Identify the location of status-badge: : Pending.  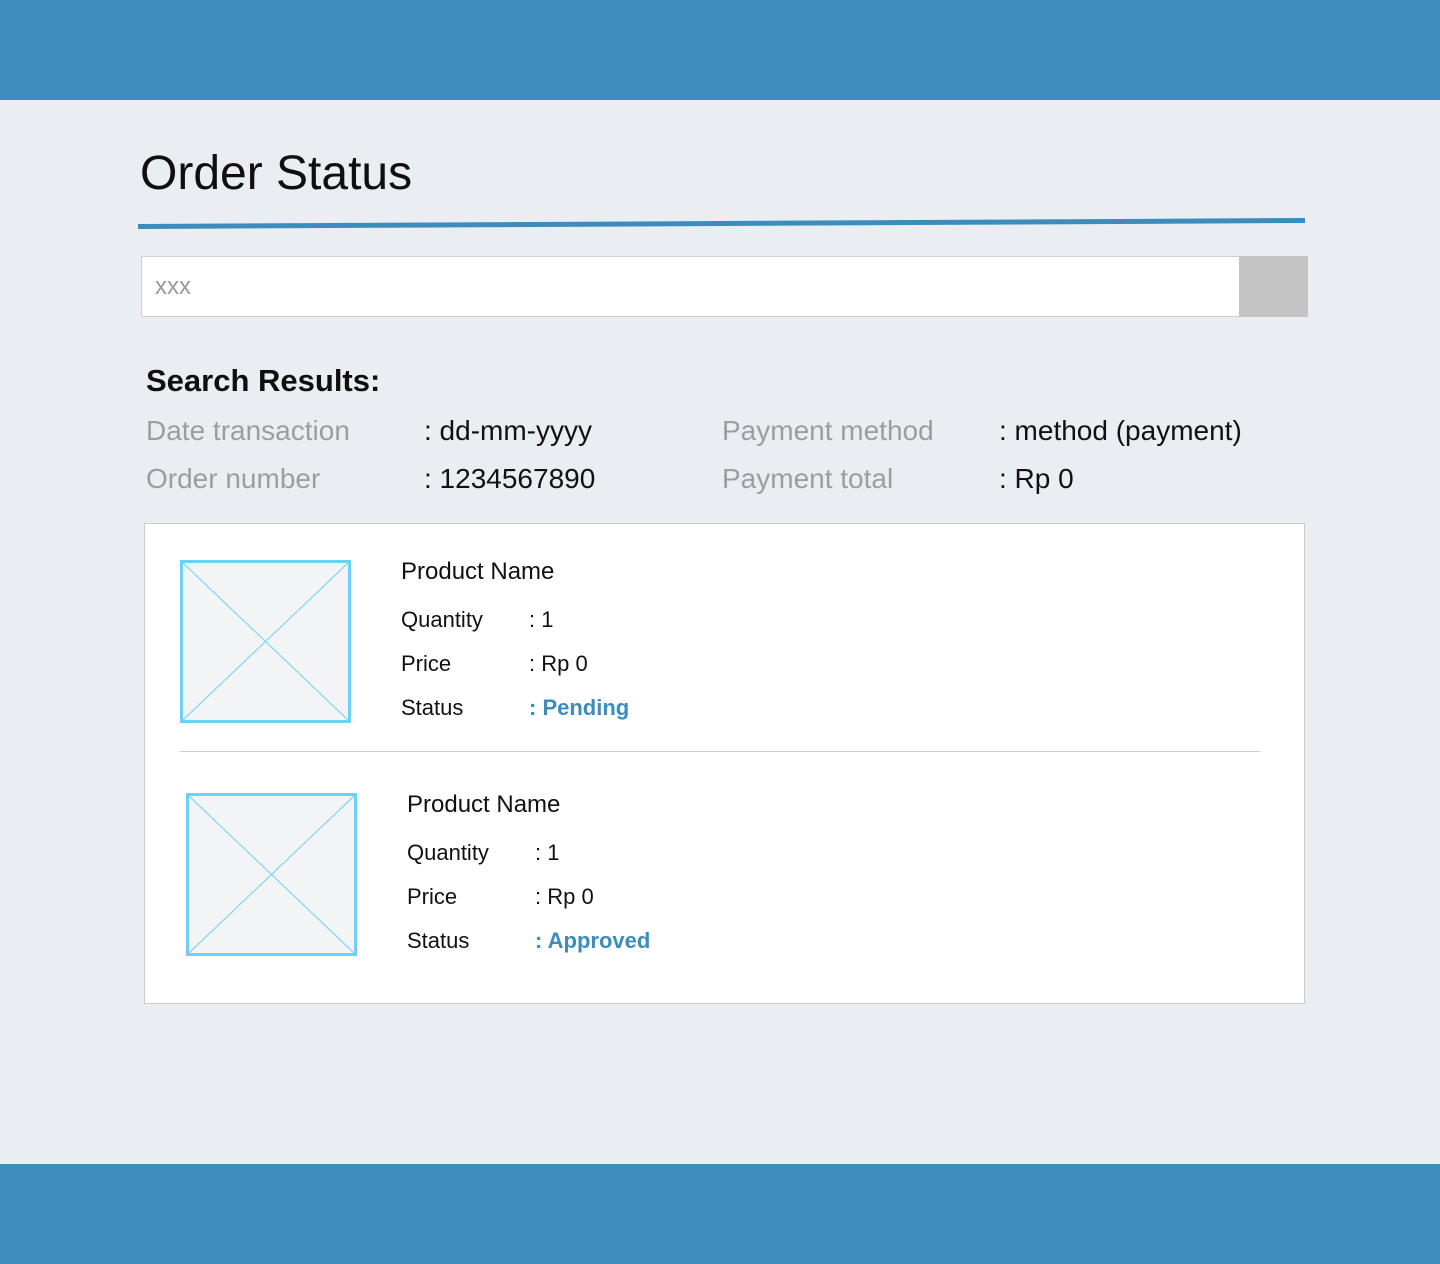
(579, 707).